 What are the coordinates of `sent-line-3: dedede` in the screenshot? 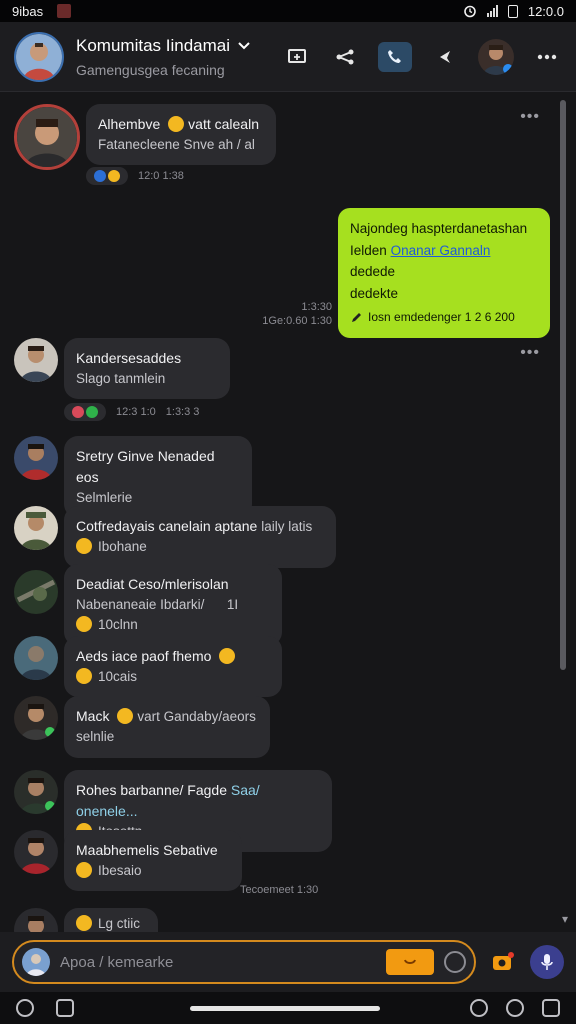 It's located at (373, 272).